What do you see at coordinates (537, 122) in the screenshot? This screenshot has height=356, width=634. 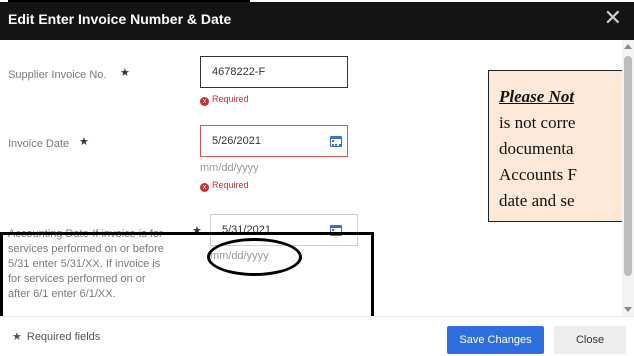 I see `callout-line: is not corre` at bounding box center [537, 122].